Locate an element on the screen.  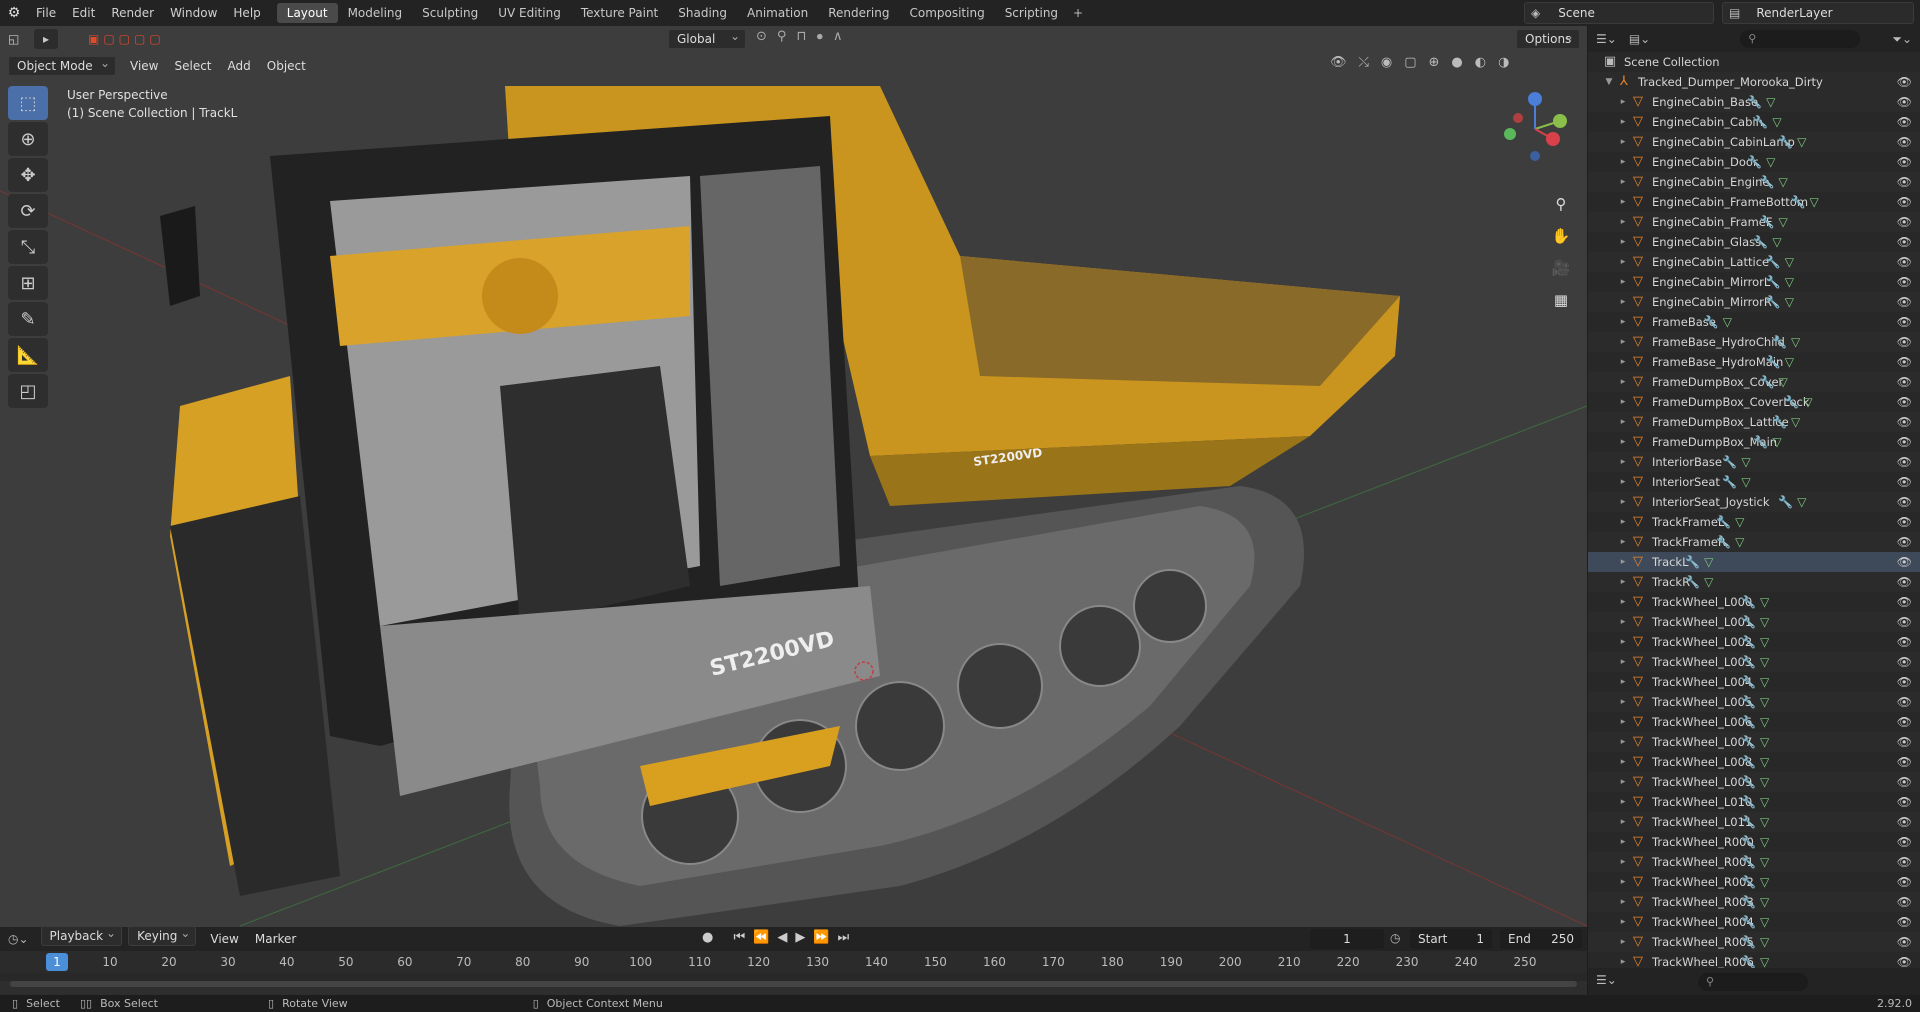
outliner-item: ▸ ▽ FrameDumpBox_Lattice 🔧 ▽ 👁 is located at coordinates (1754, 422).